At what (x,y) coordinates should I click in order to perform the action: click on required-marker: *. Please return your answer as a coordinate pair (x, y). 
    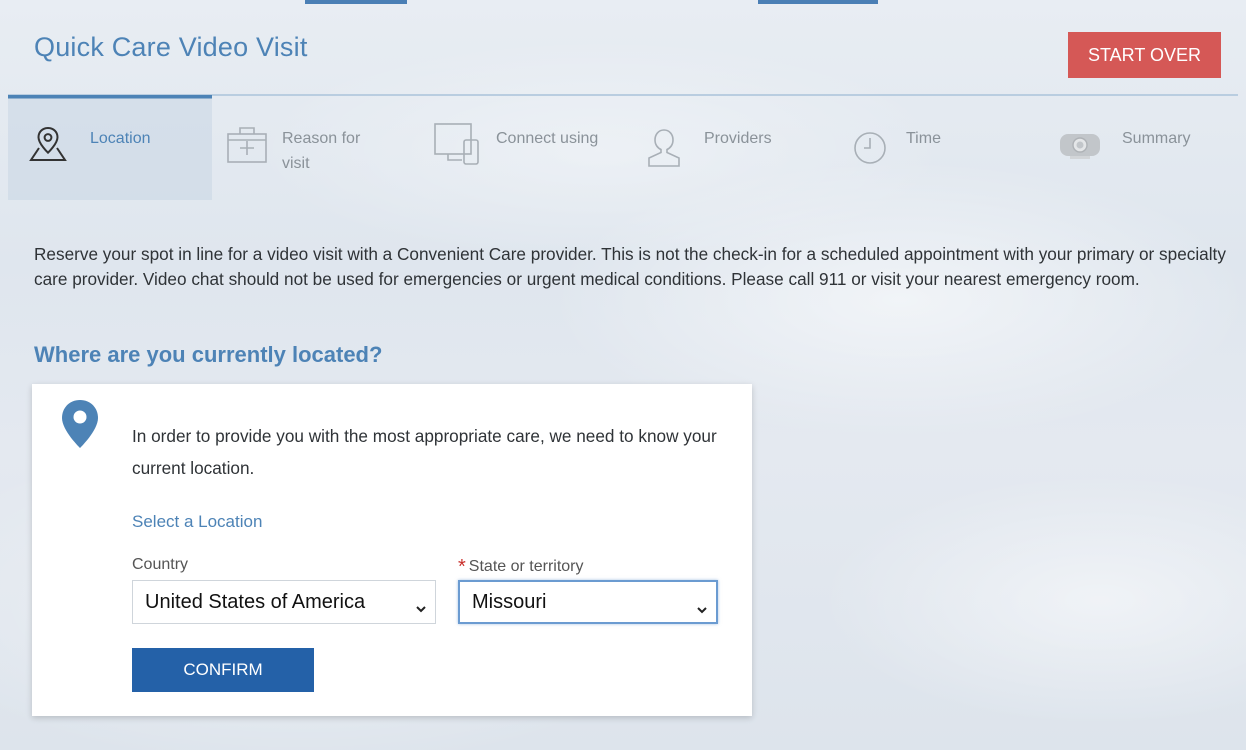
    Looking at the image, I should click on (462, 567).